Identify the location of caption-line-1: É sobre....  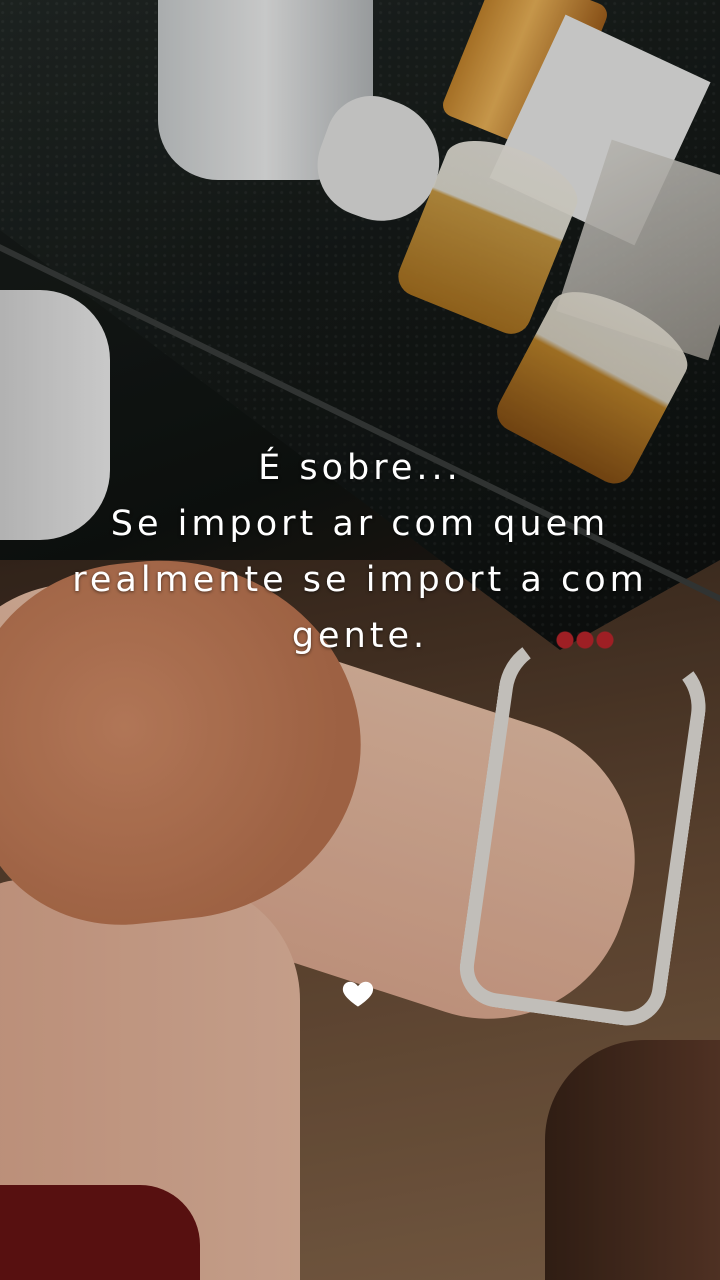
(360, 468).